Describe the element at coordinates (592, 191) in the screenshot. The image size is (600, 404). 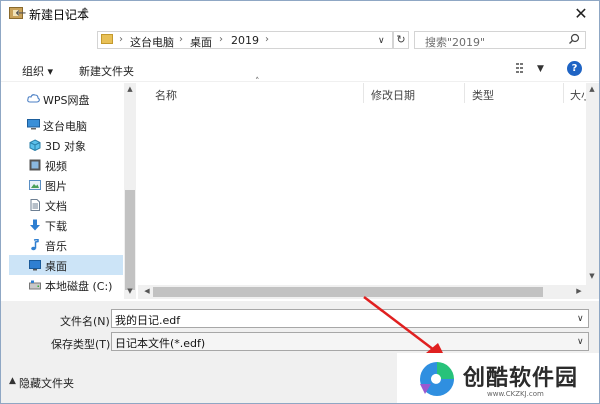
I see `file-list-scrollbar` at that location.